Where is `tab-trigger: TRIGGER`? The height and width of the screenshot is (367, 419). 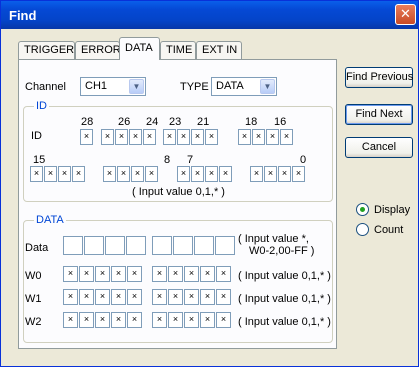 tab-trigger: TRIGGER is located at coordinates (46, 50).